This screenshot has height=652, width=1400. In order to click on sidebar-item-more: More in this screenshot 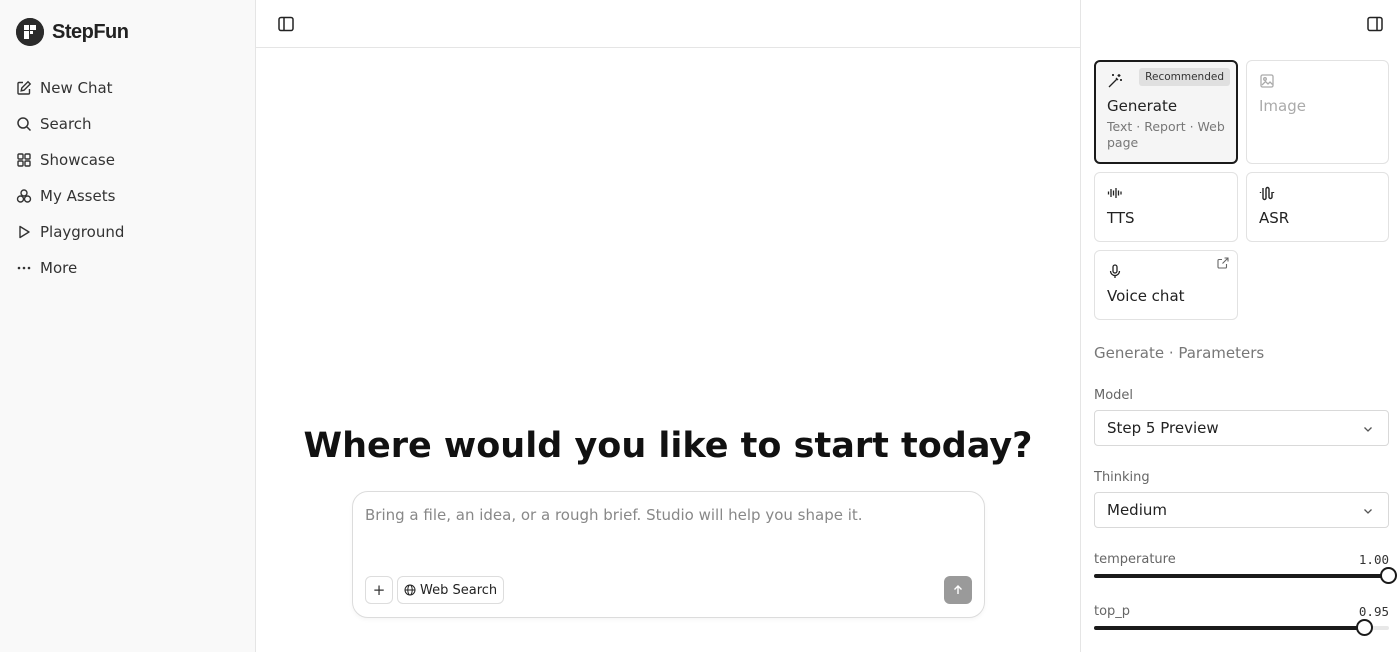, I will do `click(128, 268)`.